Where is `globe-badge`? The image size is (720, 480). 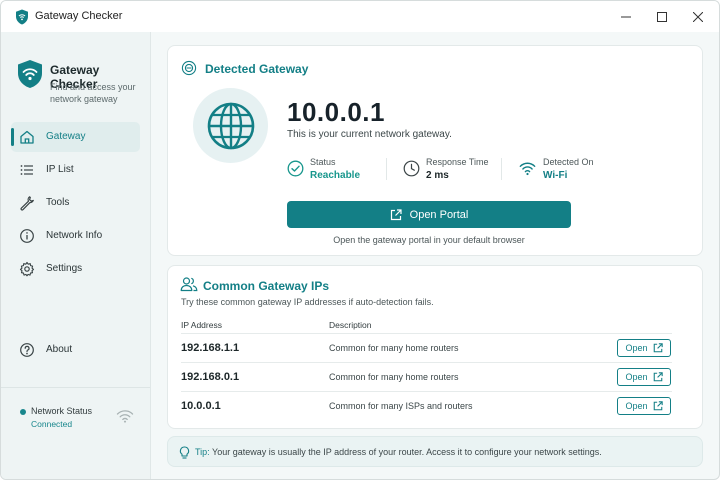 globe-badge is located at coordinates (230, 125).